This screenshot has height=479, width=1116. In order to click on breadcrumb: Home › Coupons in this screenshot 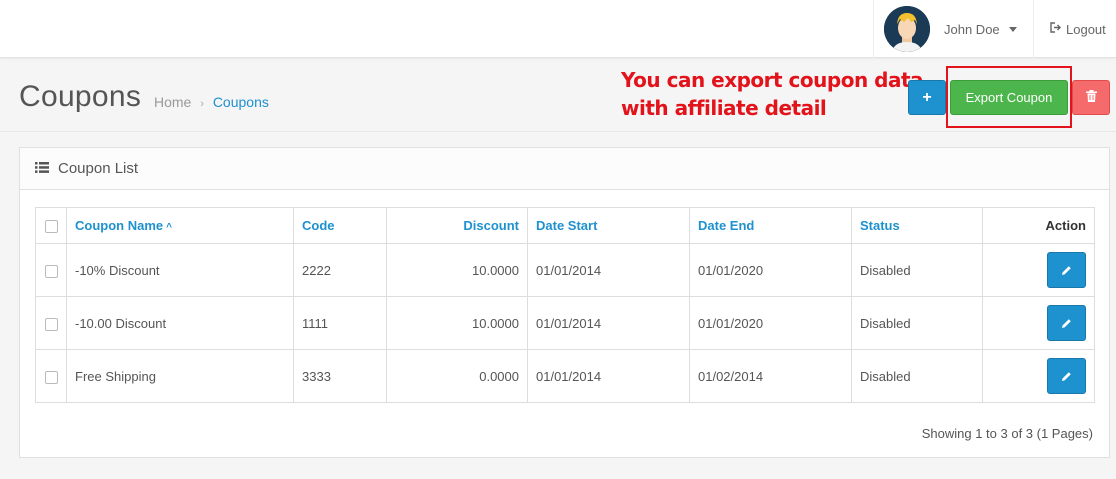, I will do `click(211, 102)`.